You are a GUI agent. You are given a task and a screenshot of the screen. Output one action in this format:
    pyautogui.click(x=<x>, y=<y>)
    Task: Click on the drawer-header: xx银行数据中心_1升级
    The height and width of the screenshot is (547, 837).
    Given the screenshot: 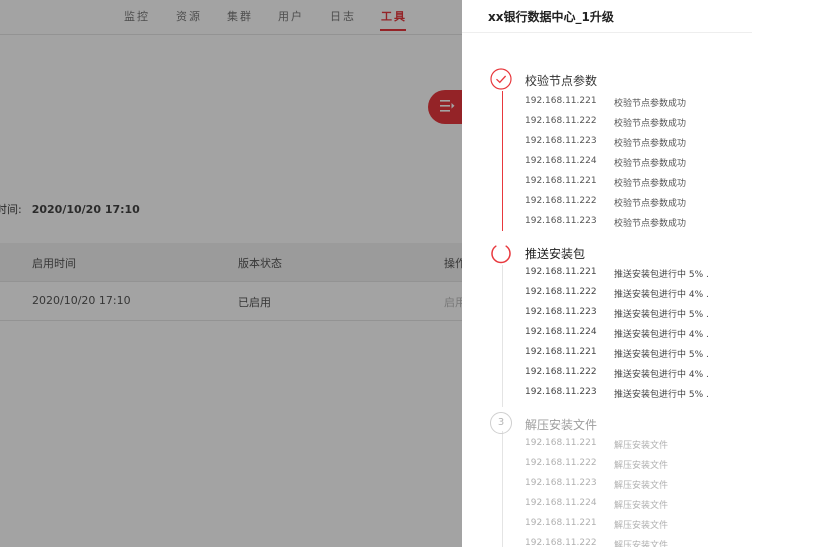 What is the action you would take?
    pyautogui.click(x=607, y=16)
    